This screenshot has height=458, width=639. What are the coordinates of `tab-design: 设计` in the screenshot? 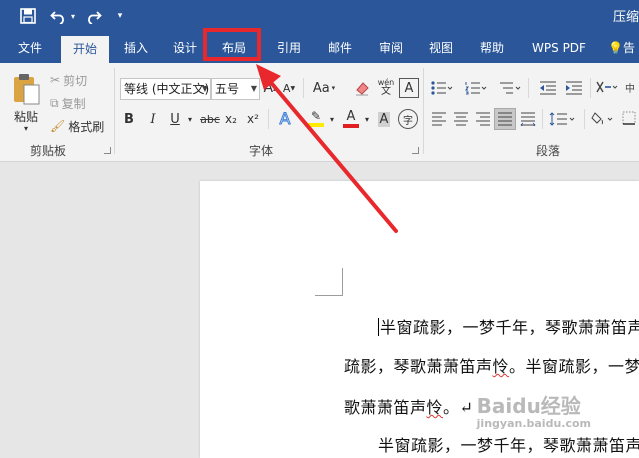 It's located at (185, 48).